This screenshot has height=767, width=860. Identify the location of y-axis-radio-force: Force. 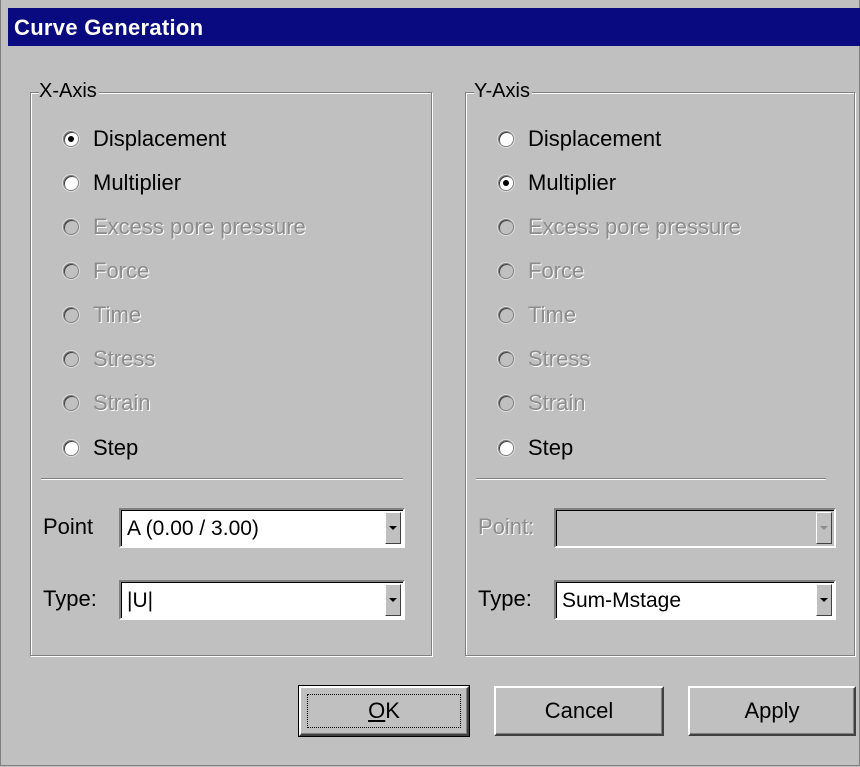
(541, 271).